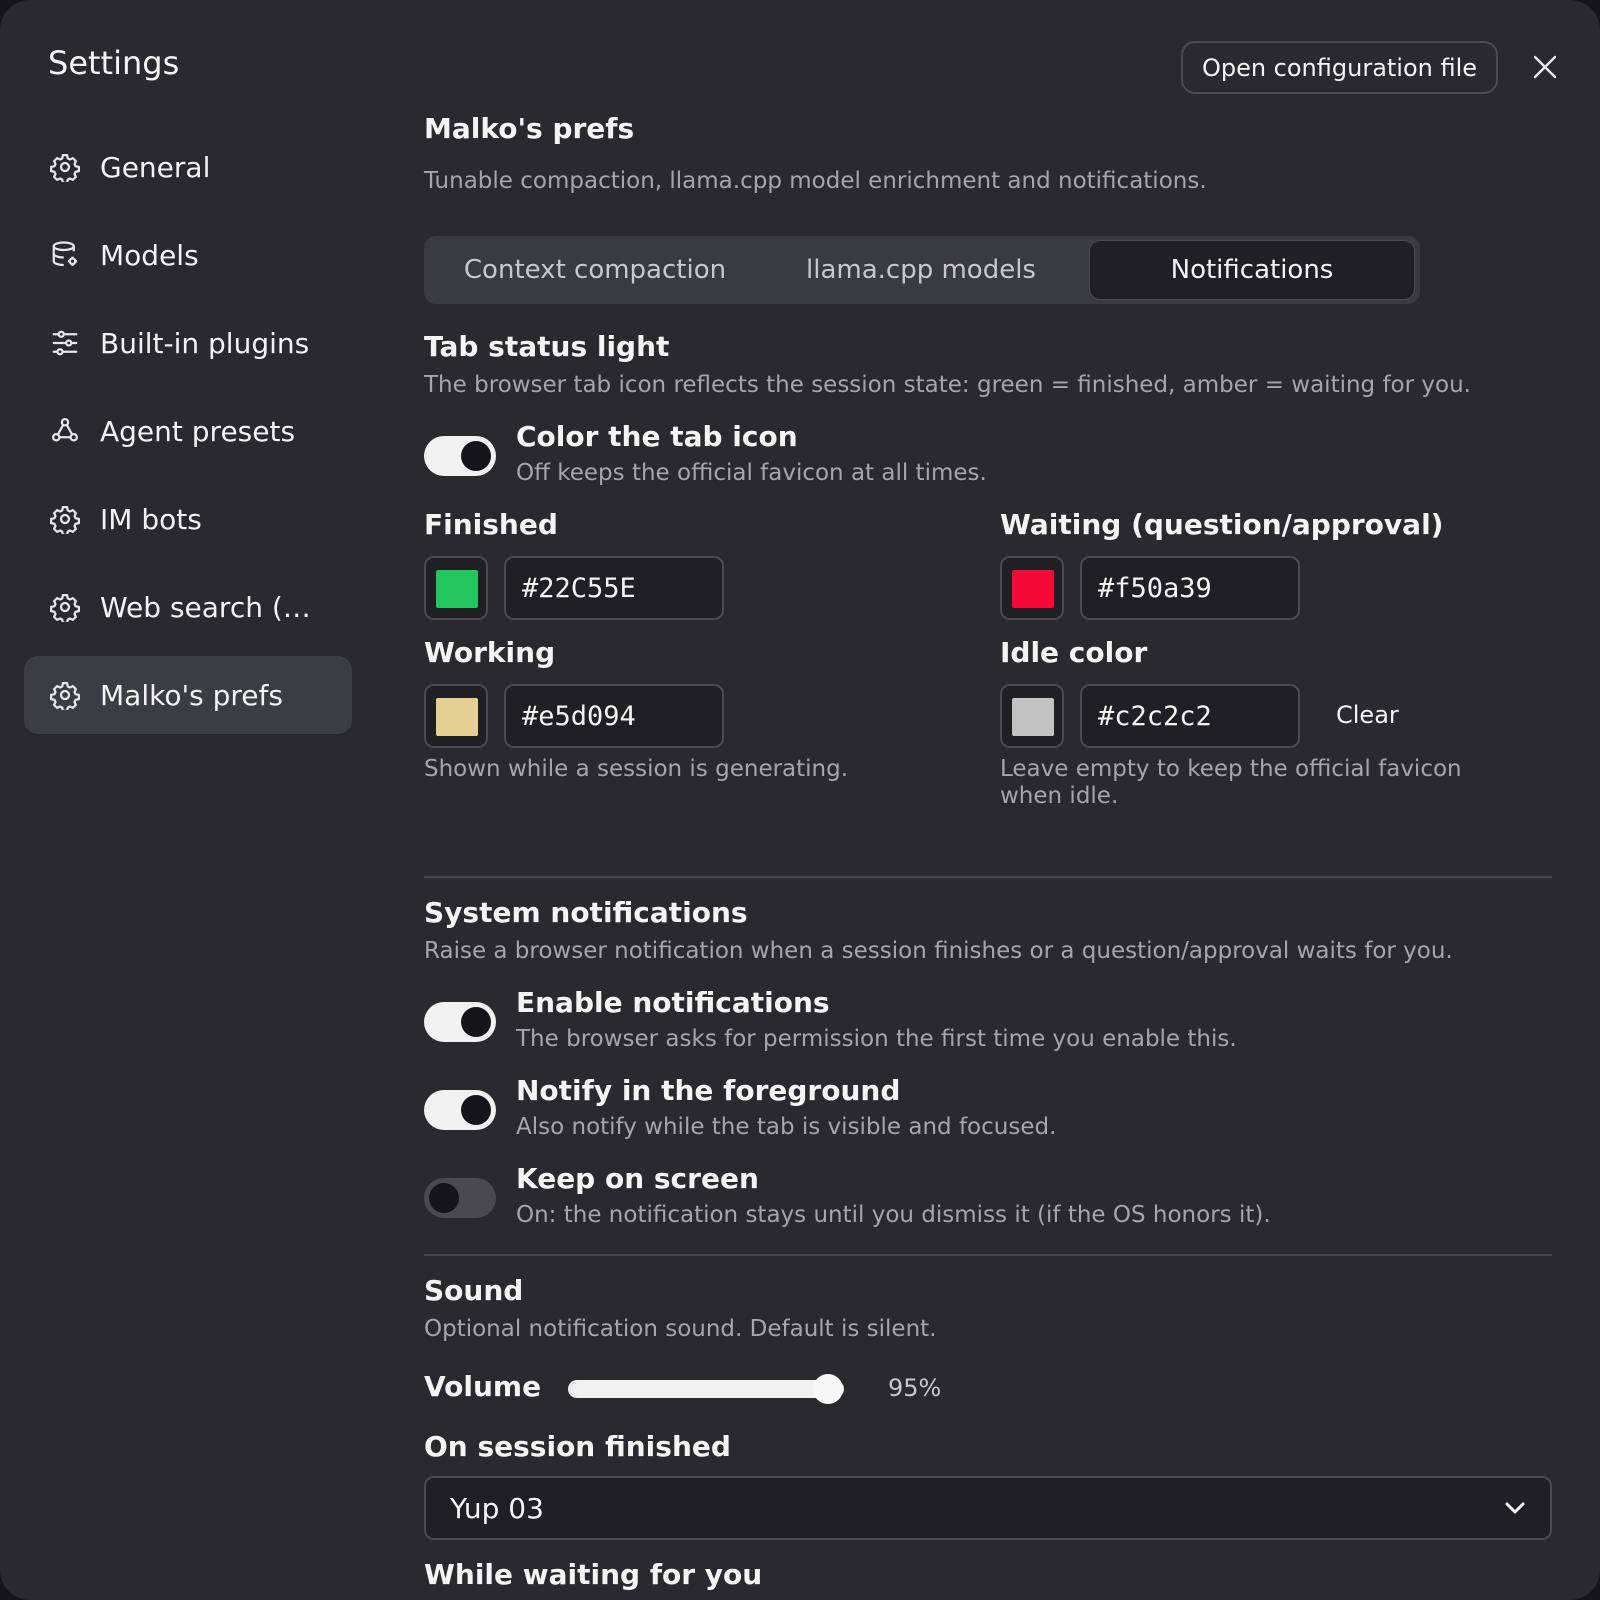 This screenshot has height=1600, width=1600. I want to click on on-session-finished-value: Yup 03, so click(497, 1508).